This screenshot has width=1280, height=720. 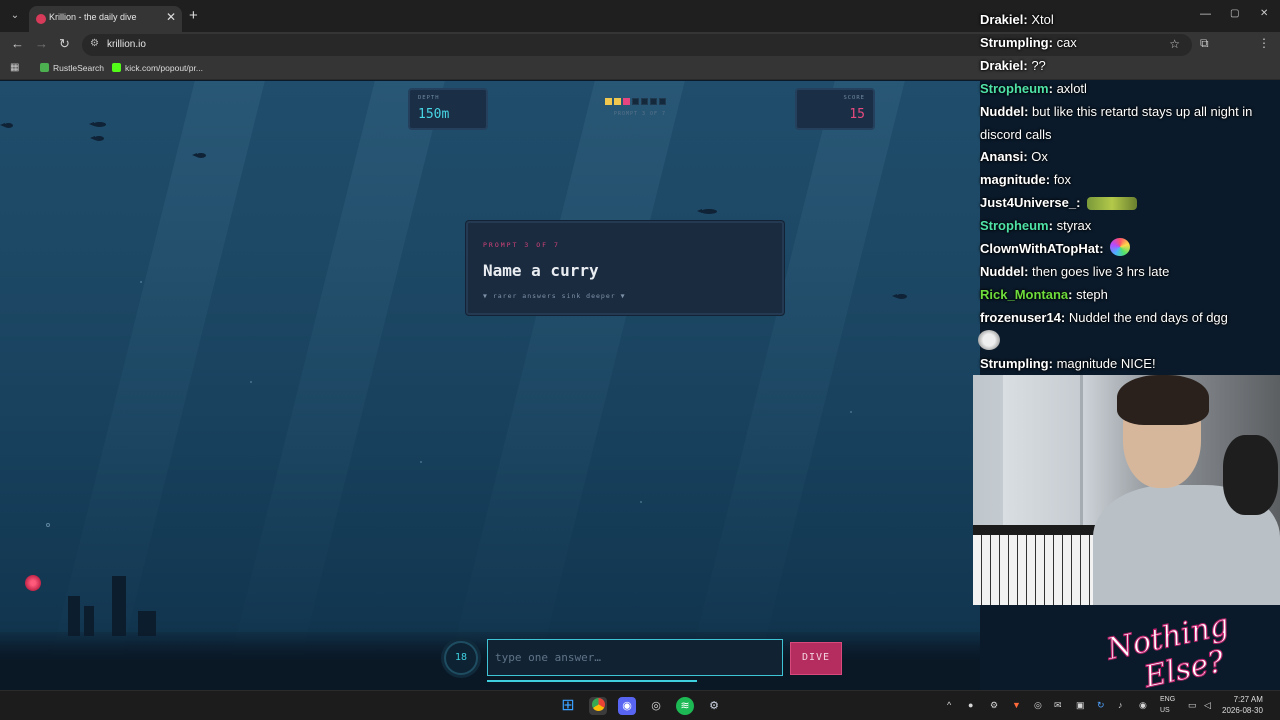 What do you see at coordinates (1148, 317) in the screenshot?
I see `chat-text: Nuddel the end days of dgg` at bounding box center [1148, 317].